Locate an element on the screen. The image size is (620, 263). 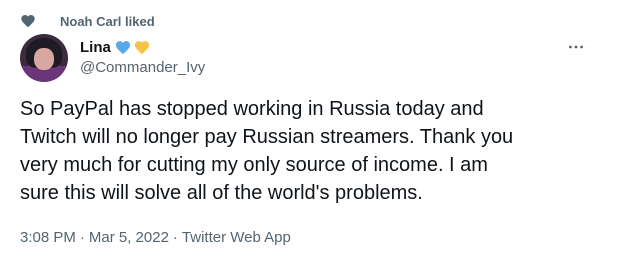
handle: @Commander_Ivy is located at coordinates (142, 67).